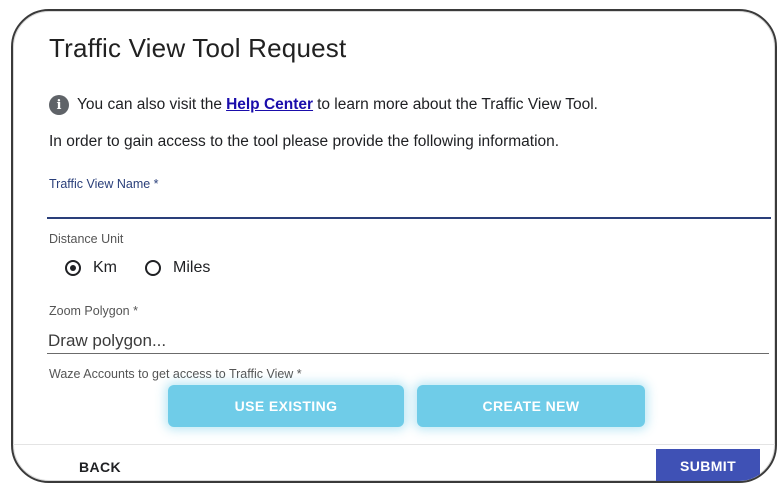 The height and width of the screenshot is (493, 783). Describe the element at coordinates (73, 268) in the screenshot. I see `radio-checked-icon` at that location.